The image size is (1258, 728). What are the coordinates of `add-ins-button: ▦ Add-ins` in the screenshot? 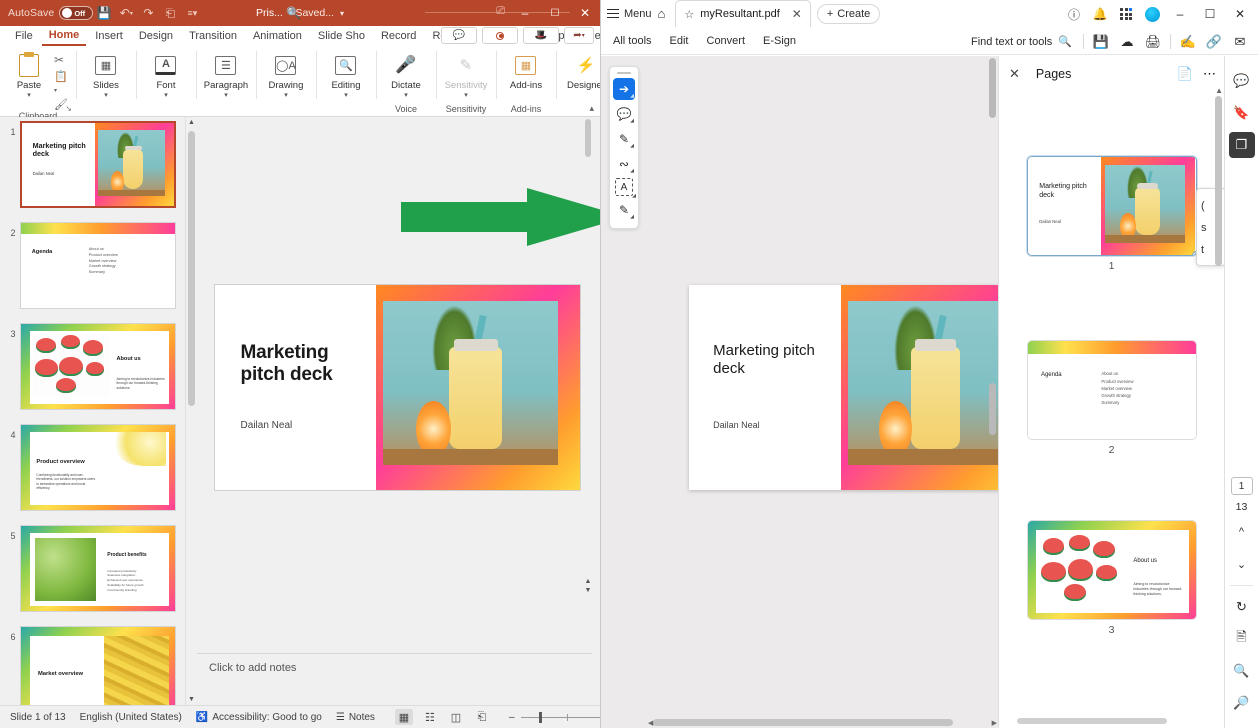 It's located at (526, 70).